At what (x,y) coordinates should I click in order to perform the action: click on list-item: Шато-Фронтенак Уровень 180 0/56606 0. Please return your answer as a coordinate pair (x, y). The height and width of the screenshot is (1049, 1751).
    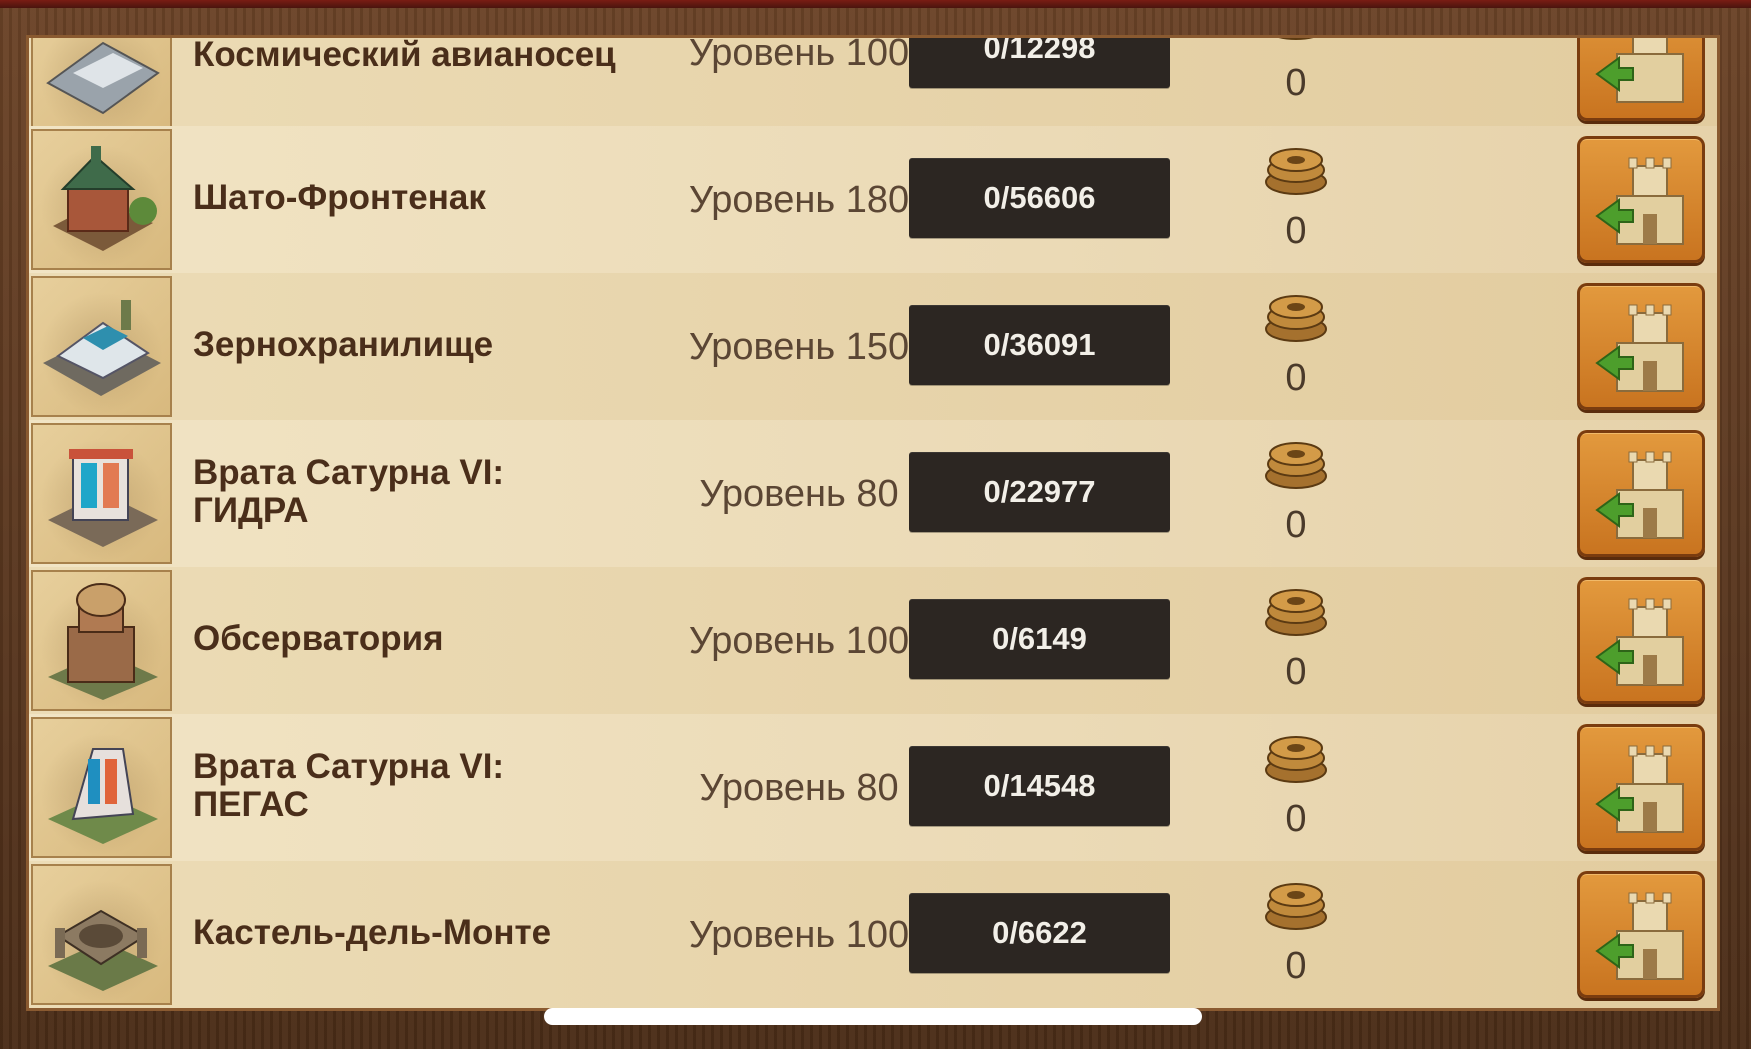
    Looking at the image, I should click on (873, 200).